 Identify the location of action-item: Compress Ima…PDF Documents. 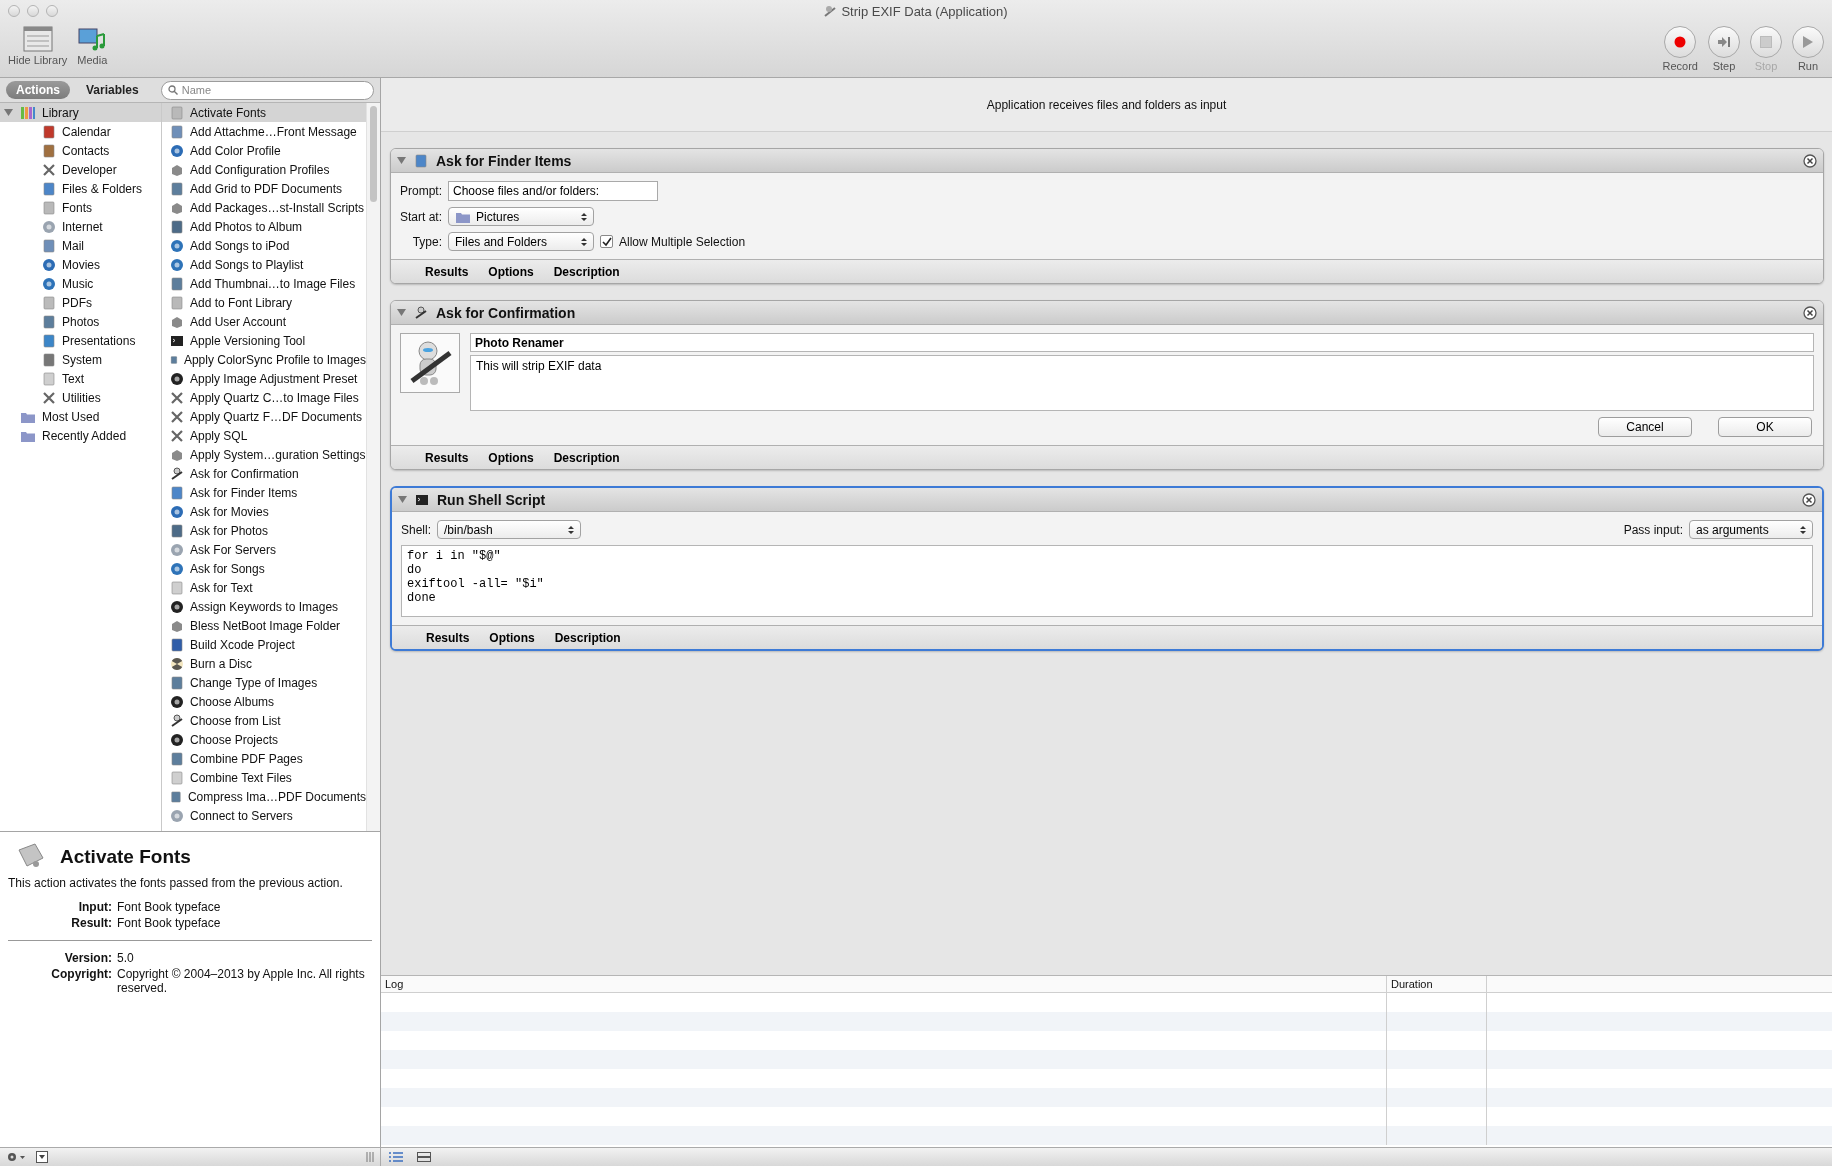
(264, 796).